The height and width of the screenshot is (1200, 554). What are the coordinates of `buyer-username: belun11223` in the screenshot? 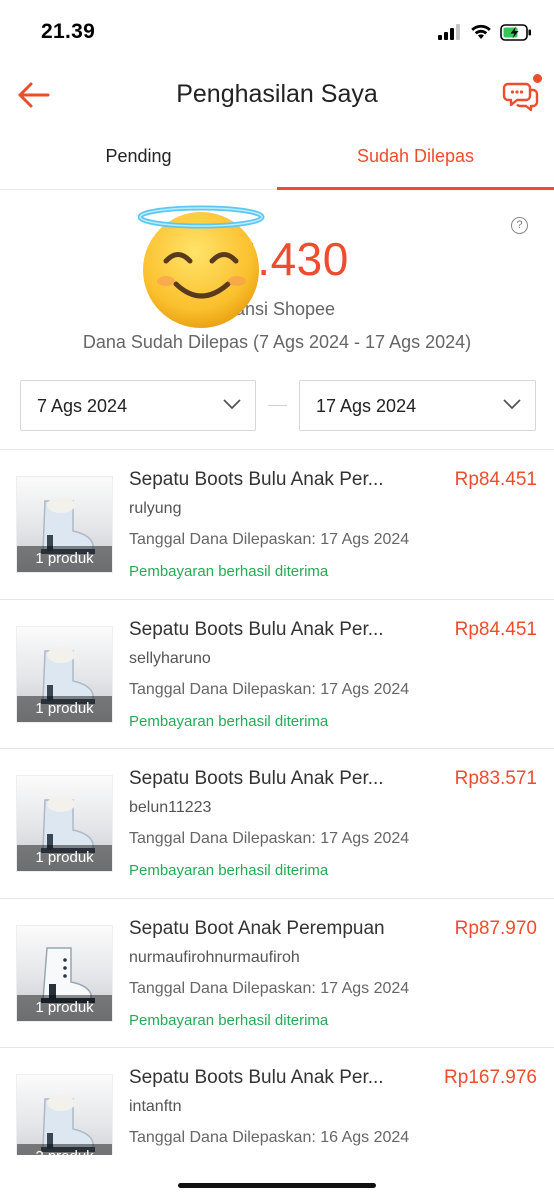 It's located at (170, 807).